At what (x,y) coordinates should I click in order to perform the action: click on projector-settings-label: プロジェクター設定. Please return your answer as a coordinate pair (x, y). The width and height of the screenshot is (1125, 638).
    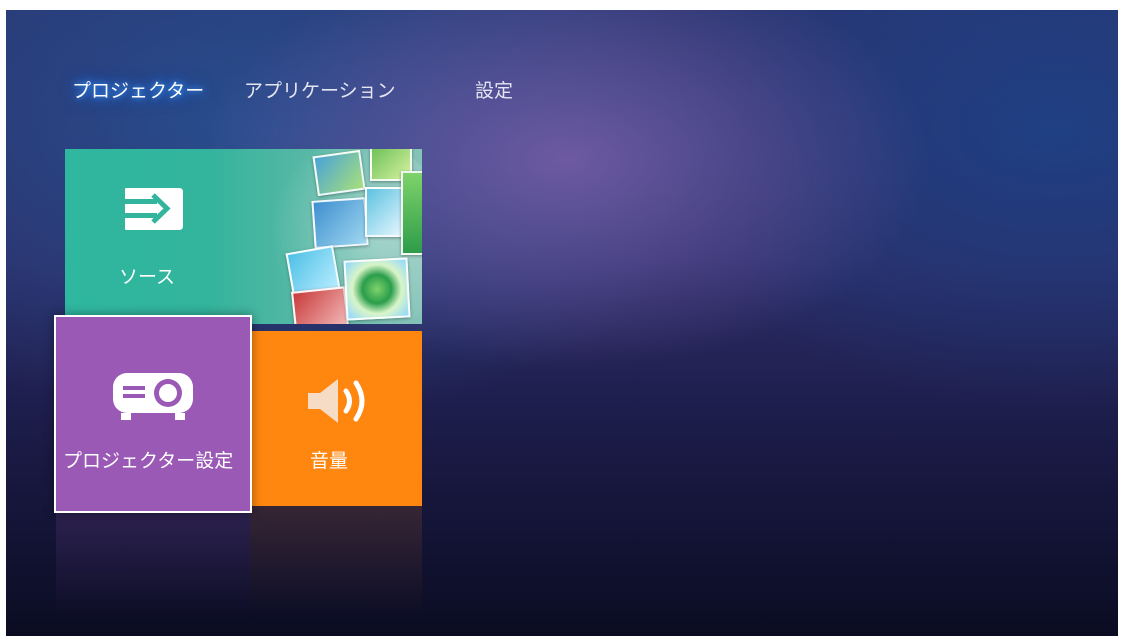
    Looking at the image, I should click on (148, 461).